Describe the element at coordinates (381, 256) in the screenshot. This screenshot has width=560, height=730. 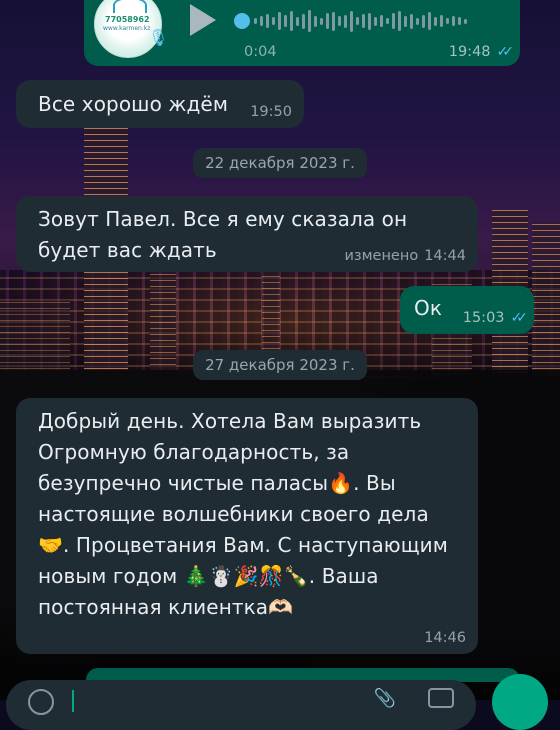
I see `edited-label: изменено` at that location.